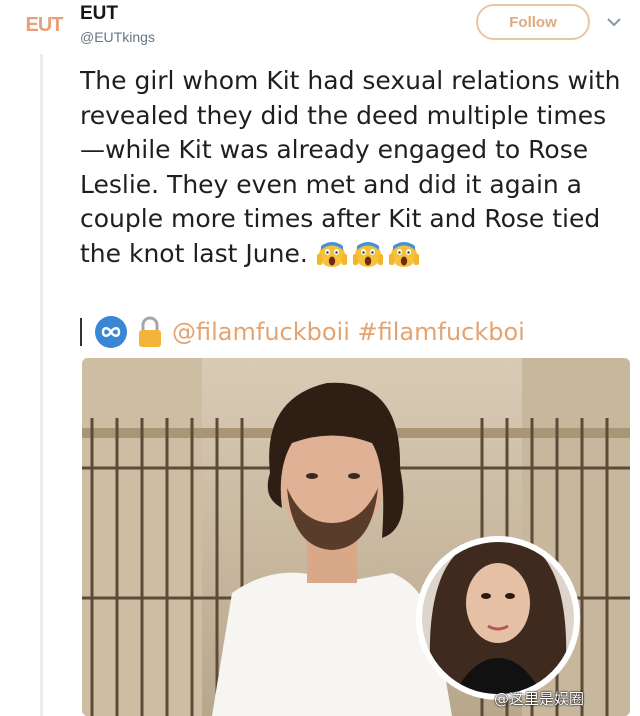  I want to click on media-watermark: @这里是娱圈, so click(539, 699).